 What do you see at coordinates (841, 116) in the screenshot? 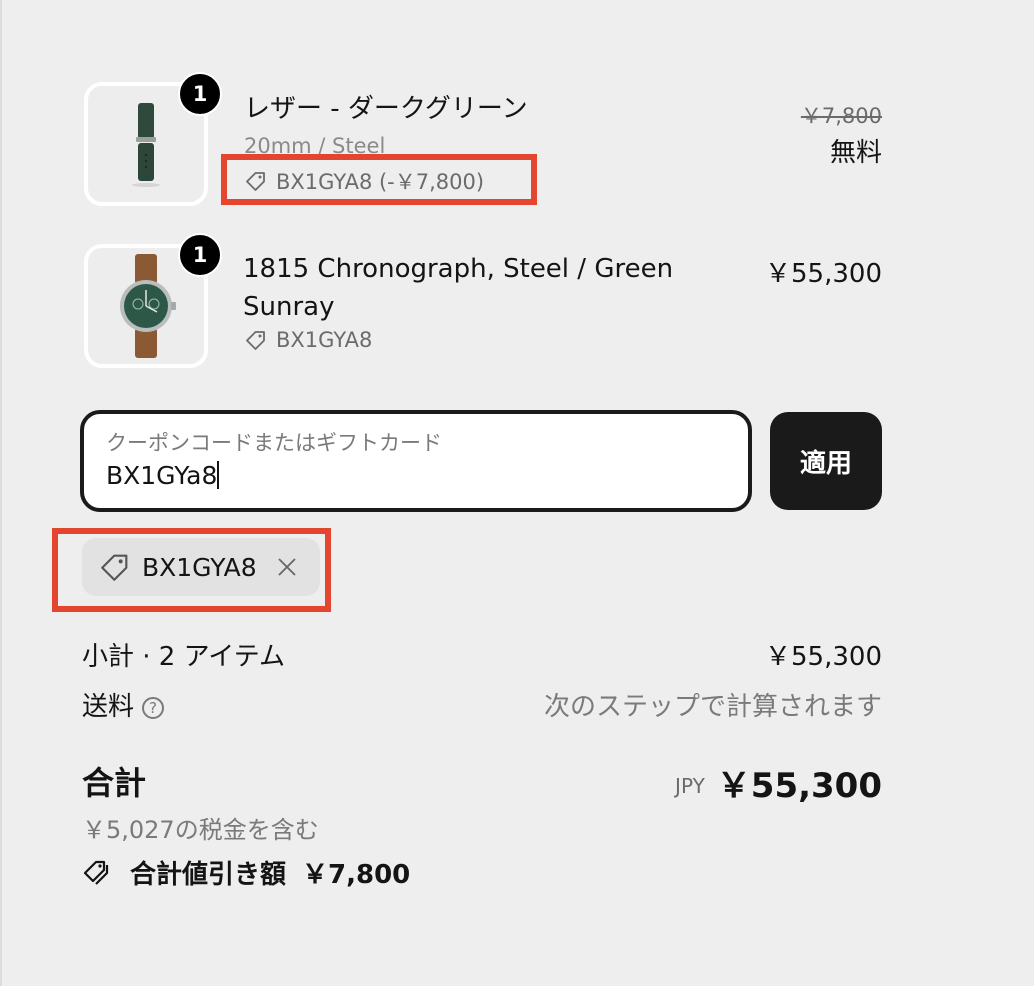
I see `original-price: ￥7,800` at bounding box center [841, 116].